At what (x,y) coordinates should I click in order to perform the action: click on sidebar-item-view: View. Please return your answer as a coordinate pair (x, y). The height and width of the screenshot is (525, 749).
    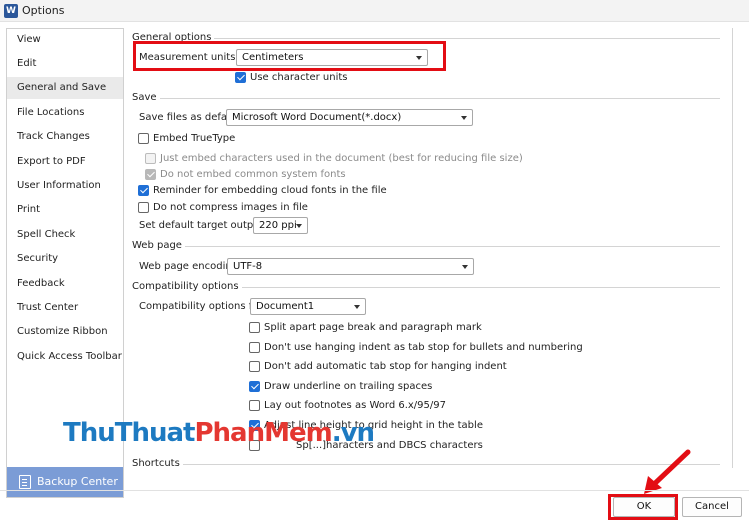
    Looking at the image, I should click on (65, 40).